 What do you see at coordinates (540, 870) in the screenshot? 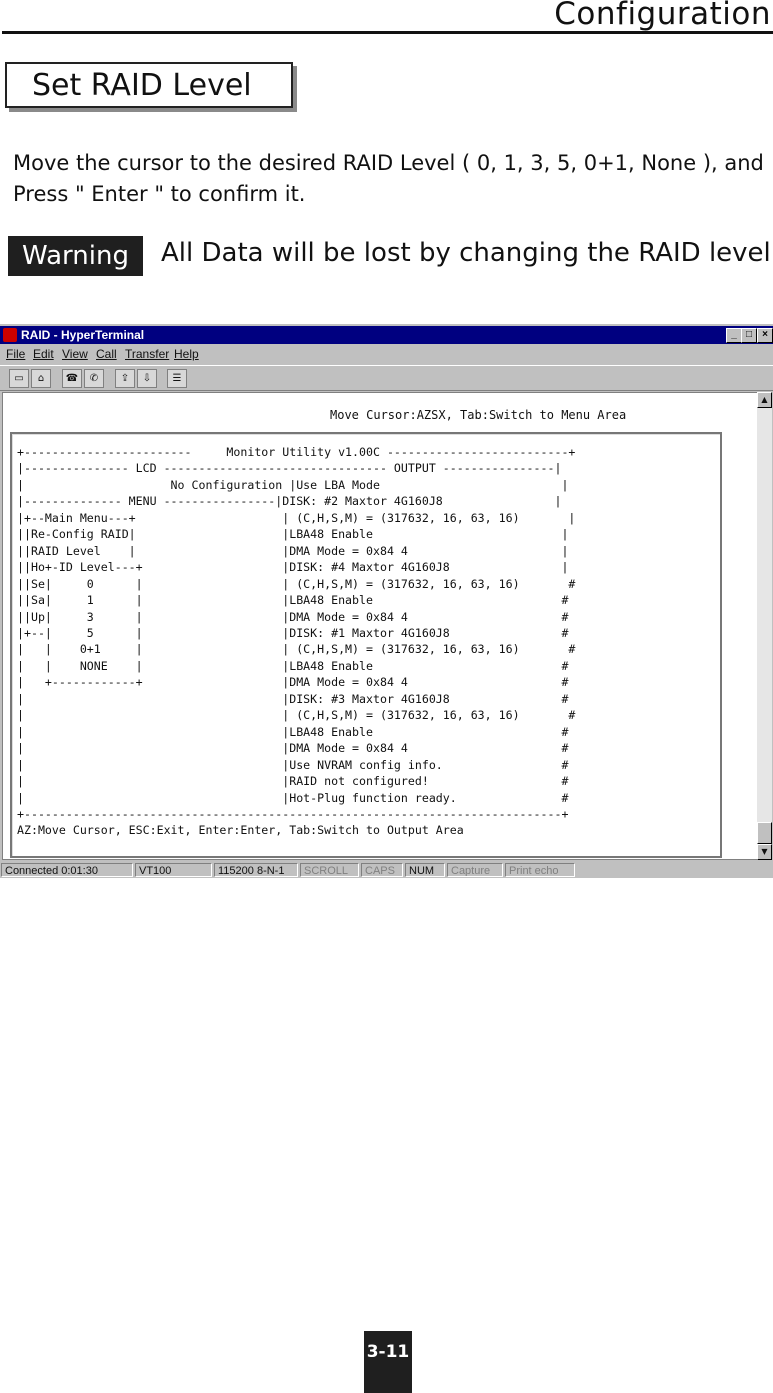
I see `status-print-echo: Print echo` at bounding box center [540, 870].